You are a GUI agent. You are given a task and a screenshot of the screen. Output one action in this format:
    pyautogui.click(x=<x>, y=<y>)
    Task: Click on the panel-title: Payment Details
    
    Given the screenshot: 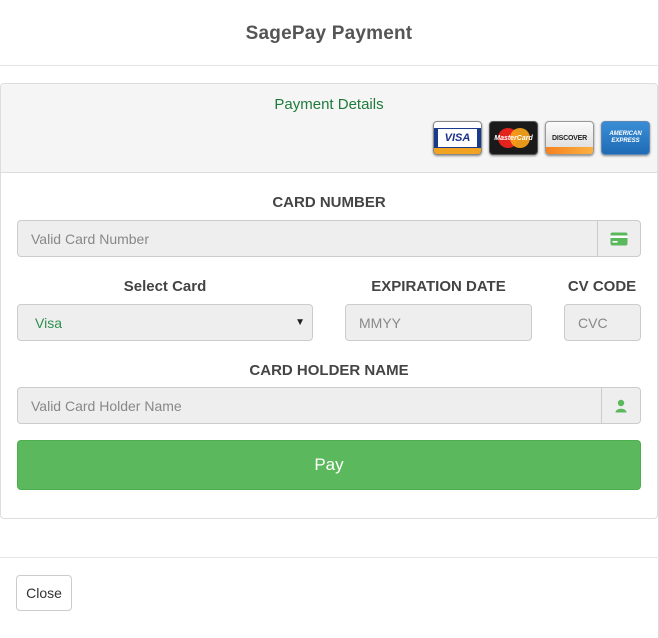 What is the action you would take?
    pyautogui.click(x=329, y=104)
    